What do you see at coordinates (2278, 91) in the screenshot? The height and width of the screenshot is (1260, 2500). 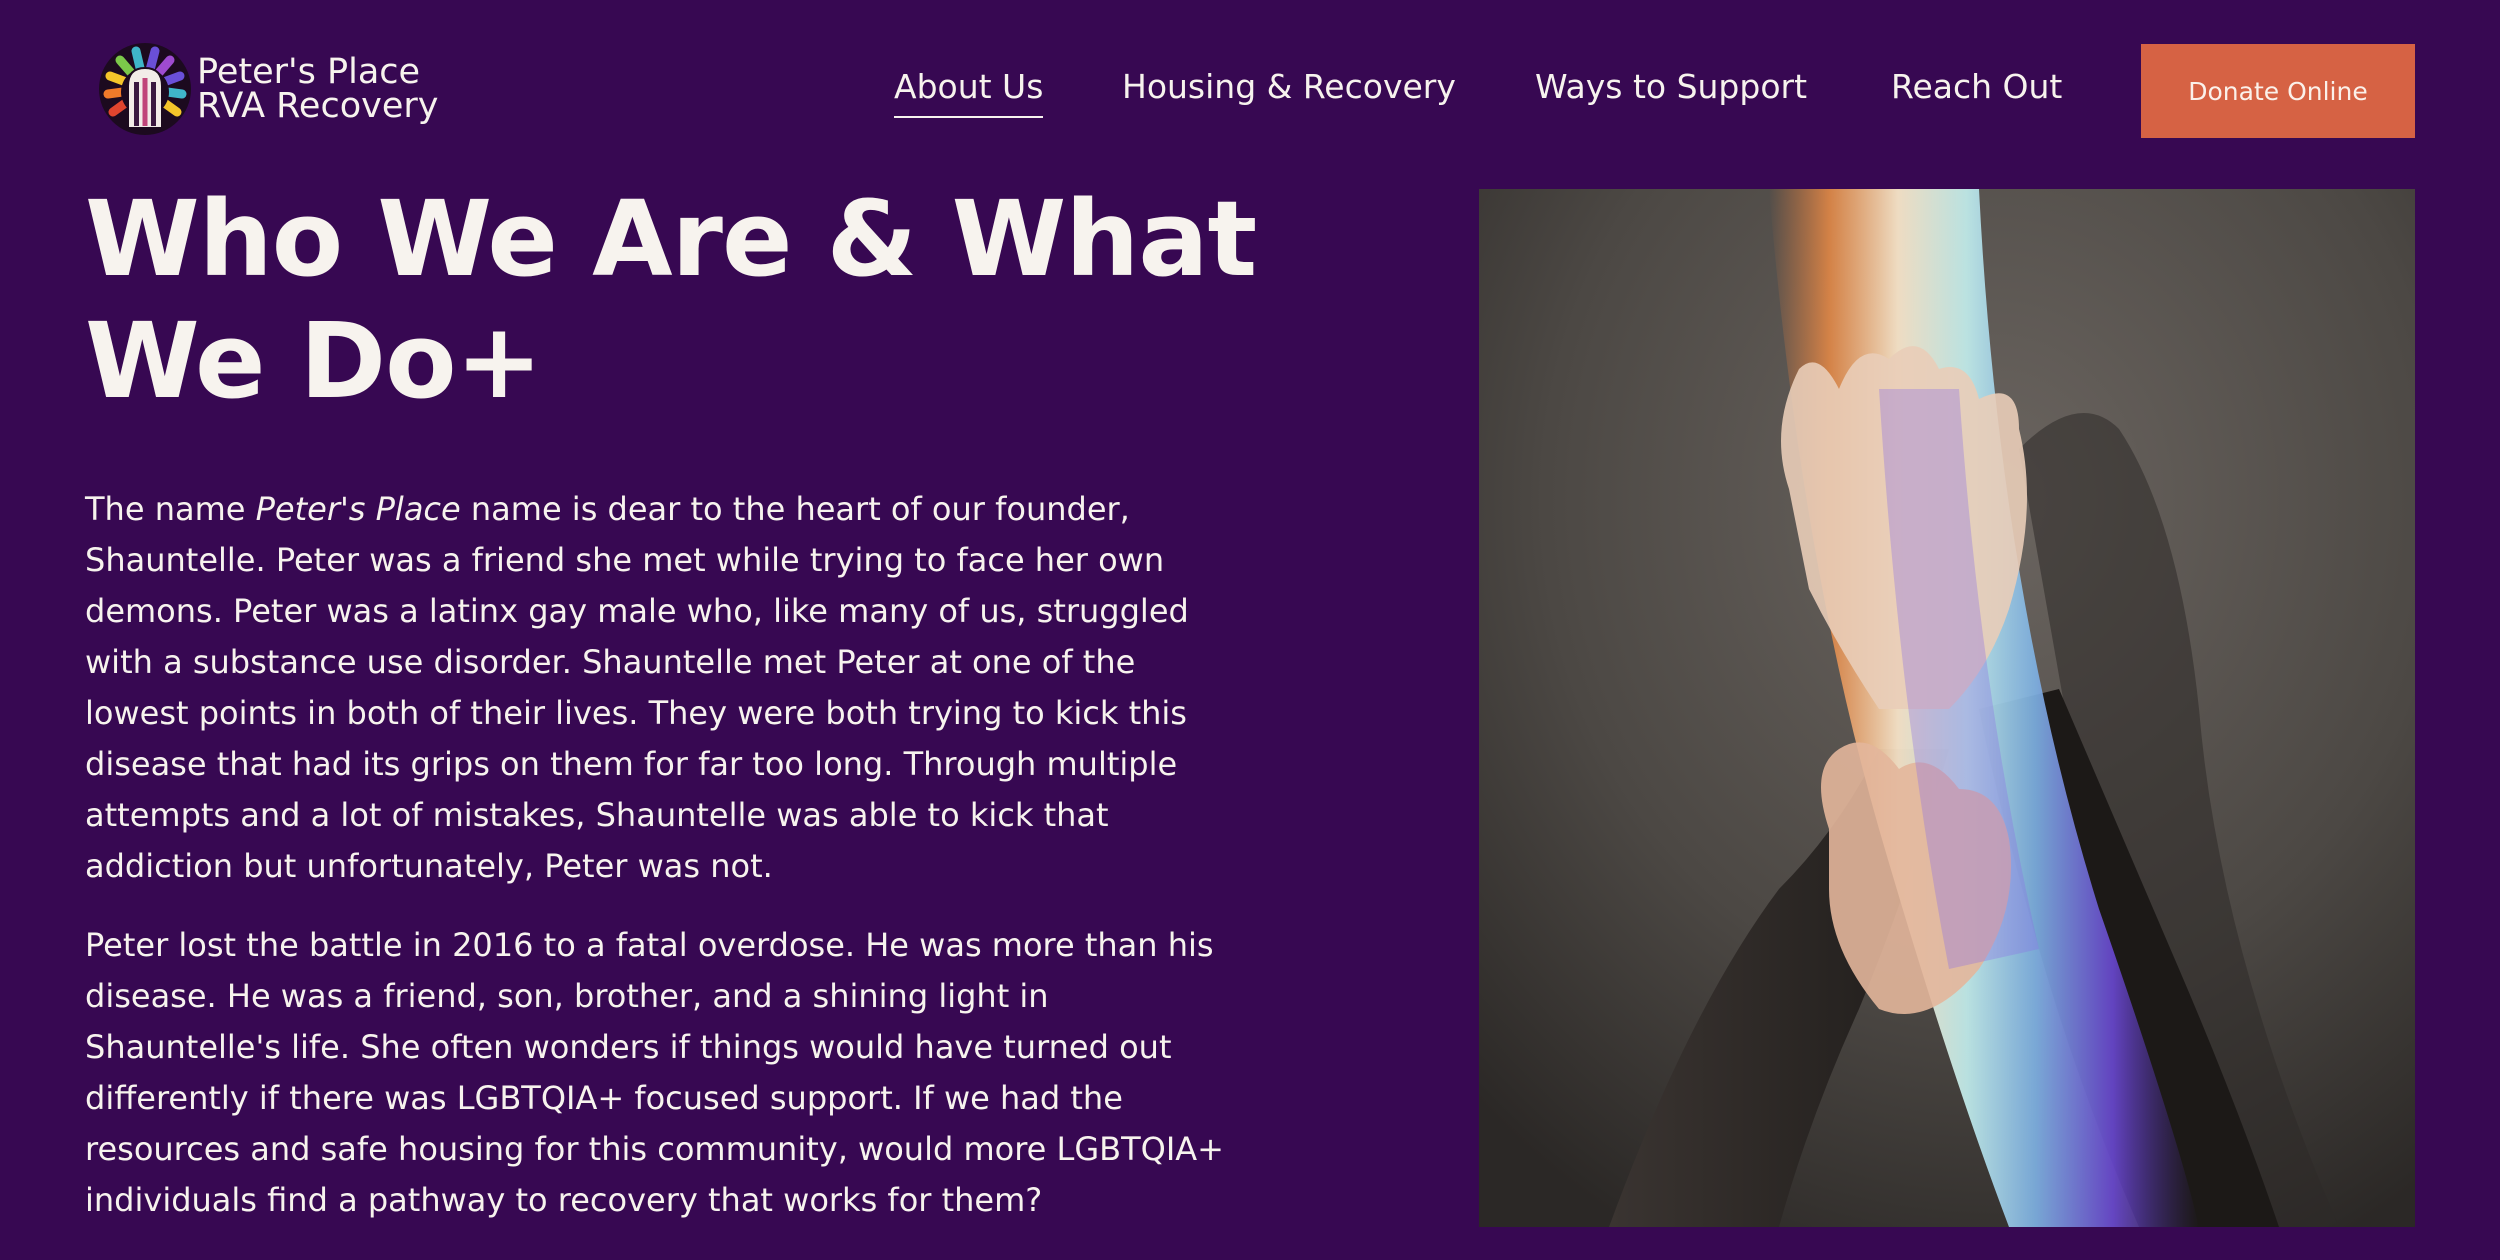 I see `donate-online-button: Donate Online` at bounding box center [2278, 91].